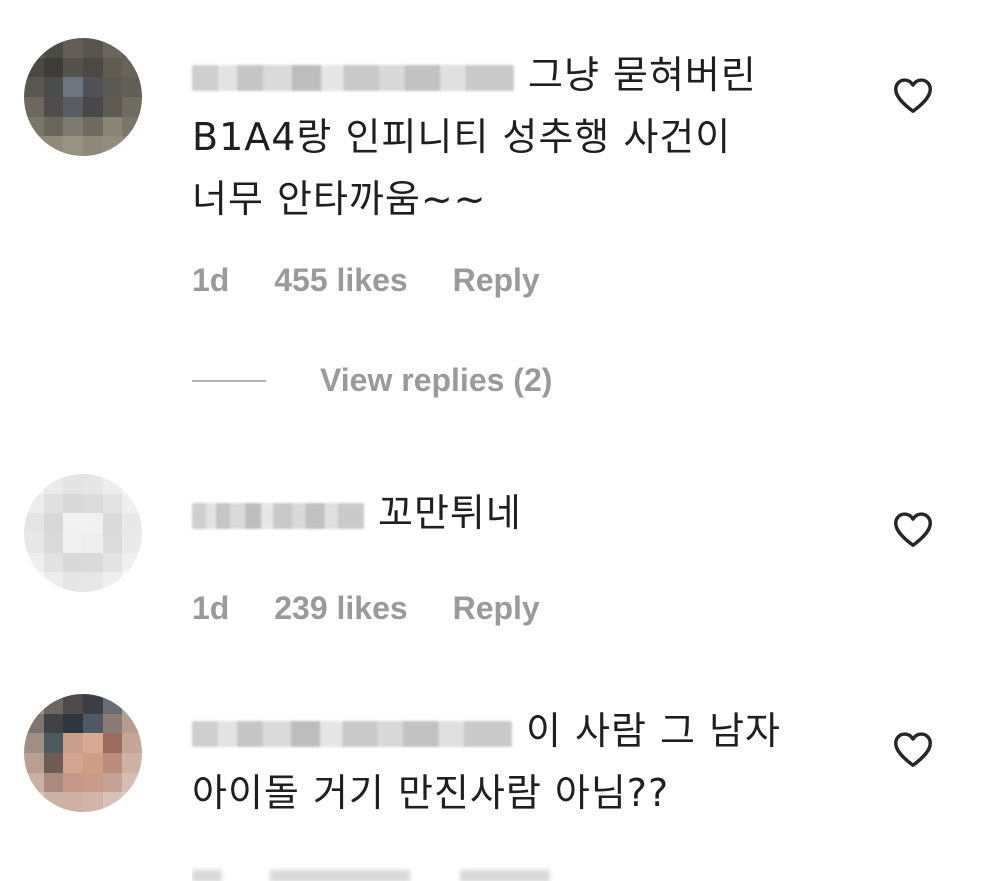 The width and height of the screenshot is (1000, 881). Describe the element at coordinates (532, 513) in the screenshot. I see `comment-text: 꼬만튀네` at that location.